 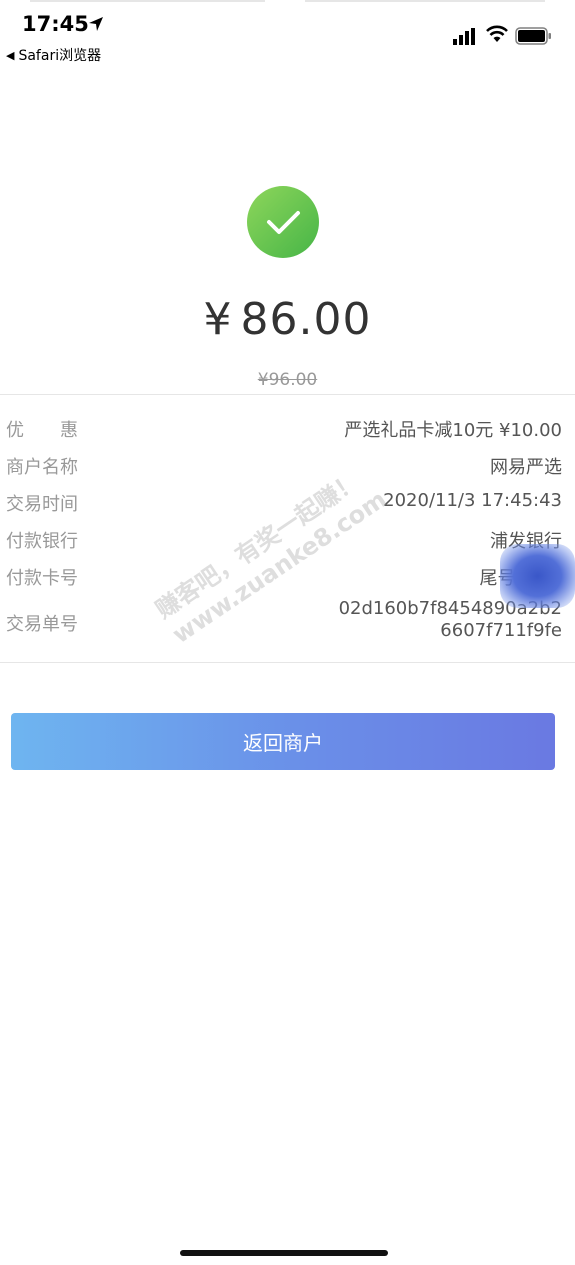 What do you see at coordinates (287, 380) in the screenshot?
I see `original-amount: ¥96.00` at bounding box center [287, 380].